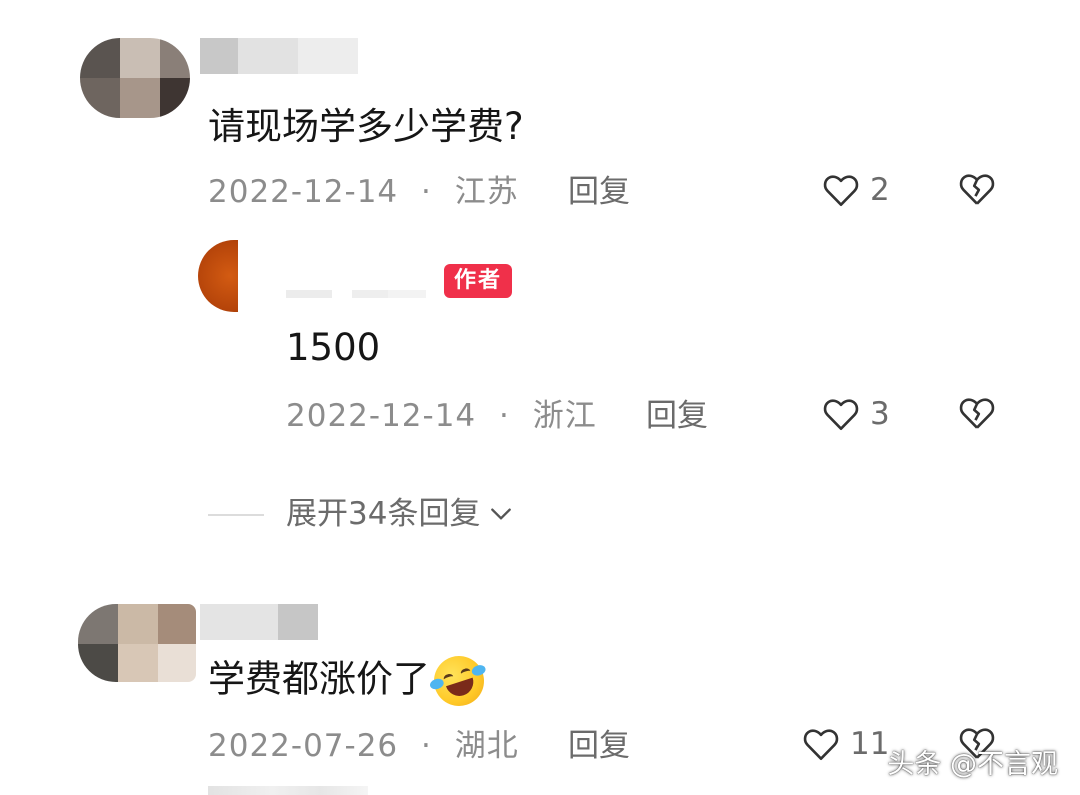 The width and height of the screenshot is (1080, 795). I want to click on expand-replies-label: 展开34条回复, so click(383, 514).